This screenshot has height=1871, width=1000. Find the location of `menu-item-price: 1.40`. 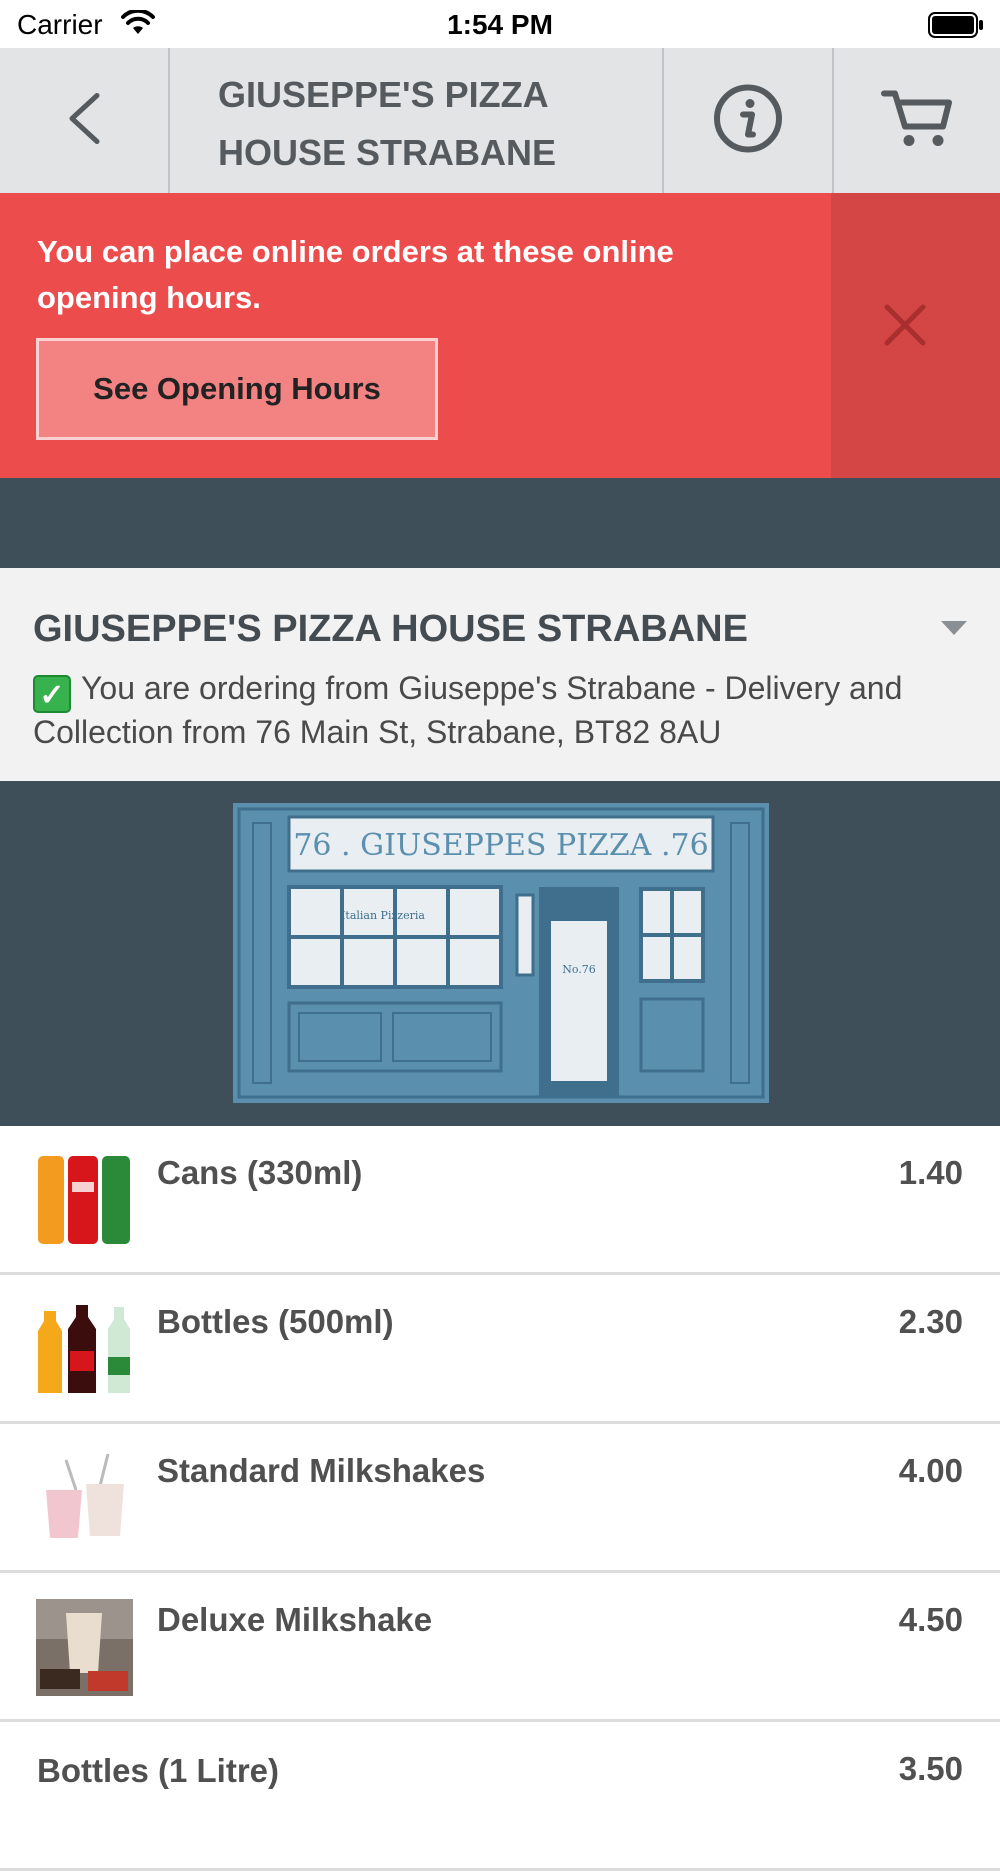

menu-item-price: 1.40 is located at coordinates (930, 1172).